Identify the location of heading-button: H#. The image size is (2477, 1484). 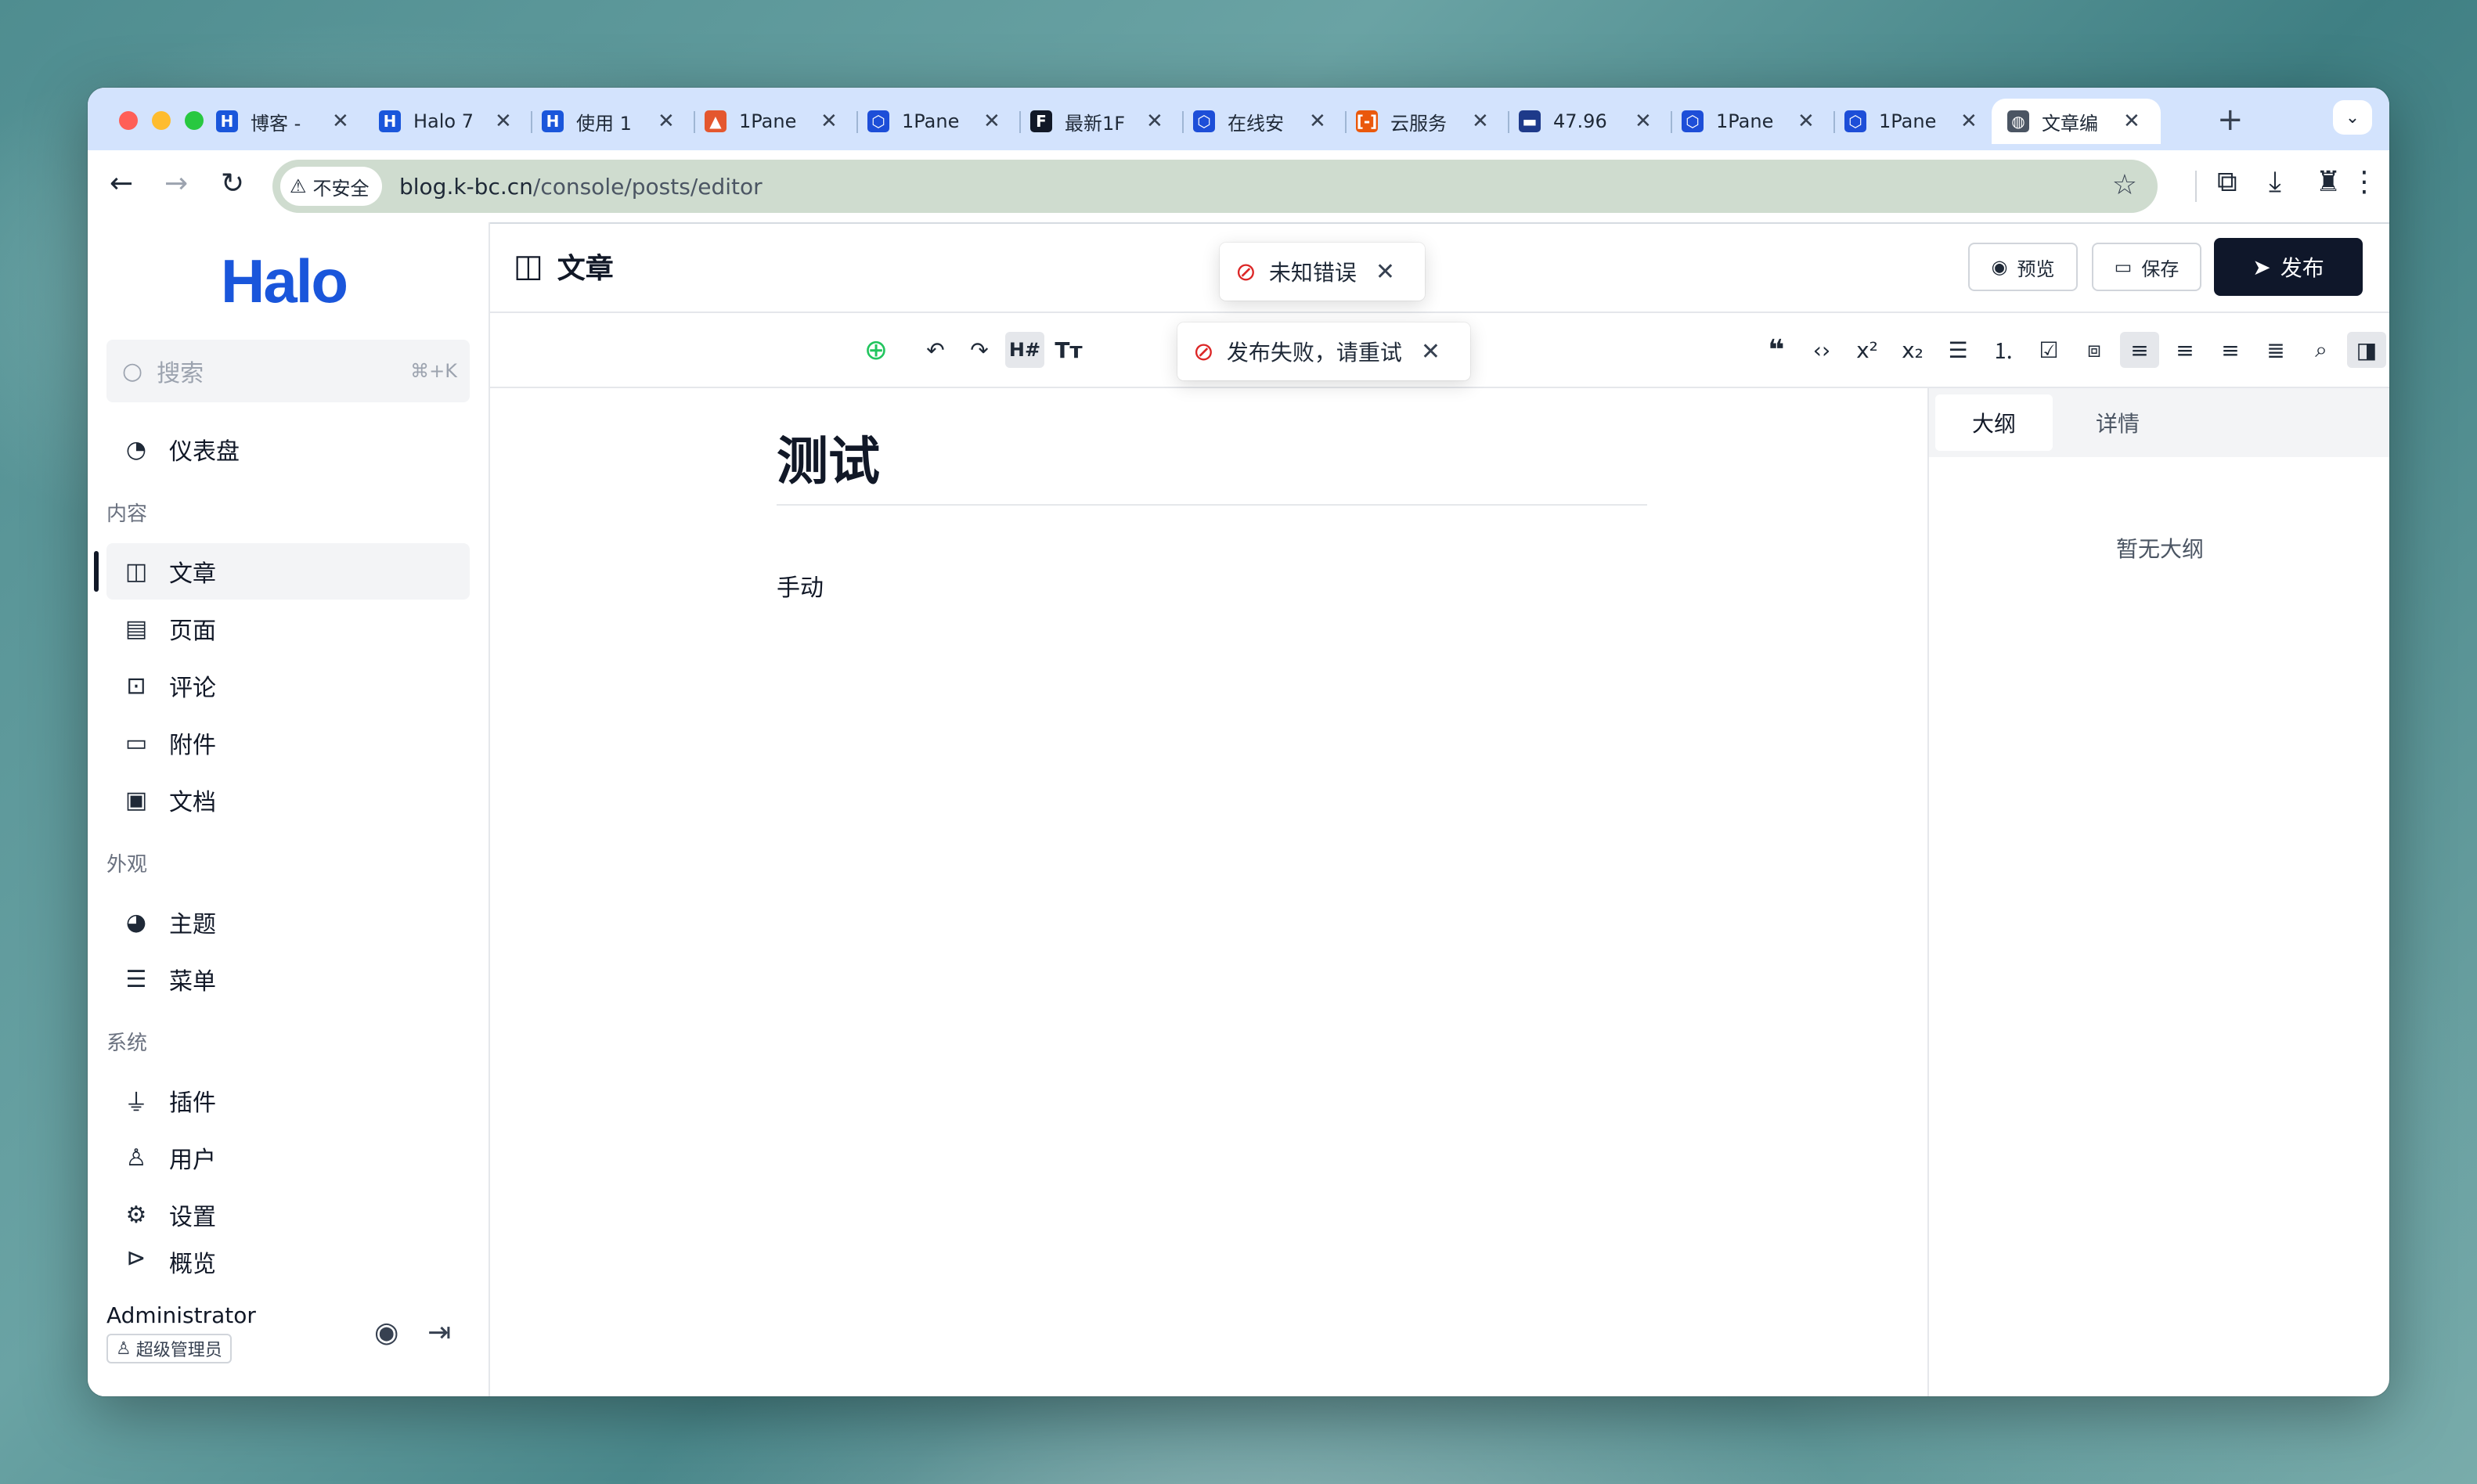
(1024, 350).